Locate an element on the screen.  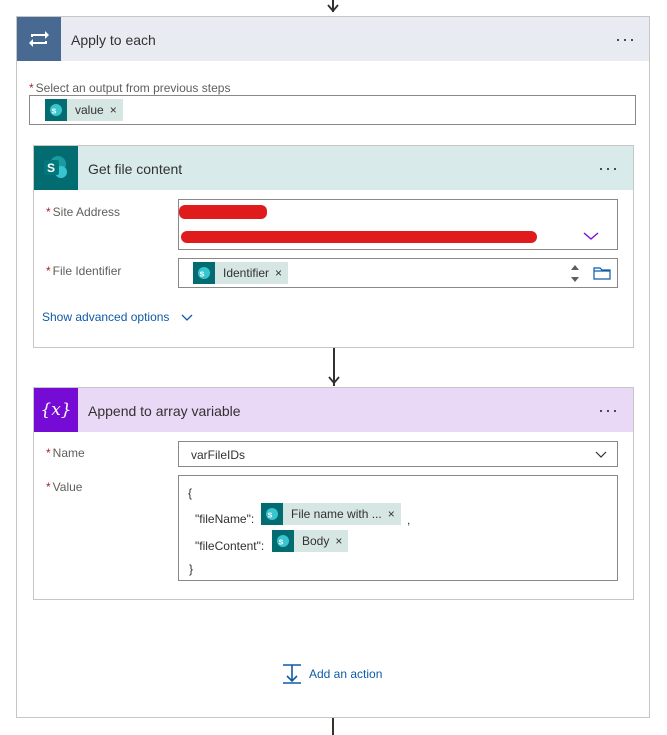
loop-icon is located at coordinates (39, 39).